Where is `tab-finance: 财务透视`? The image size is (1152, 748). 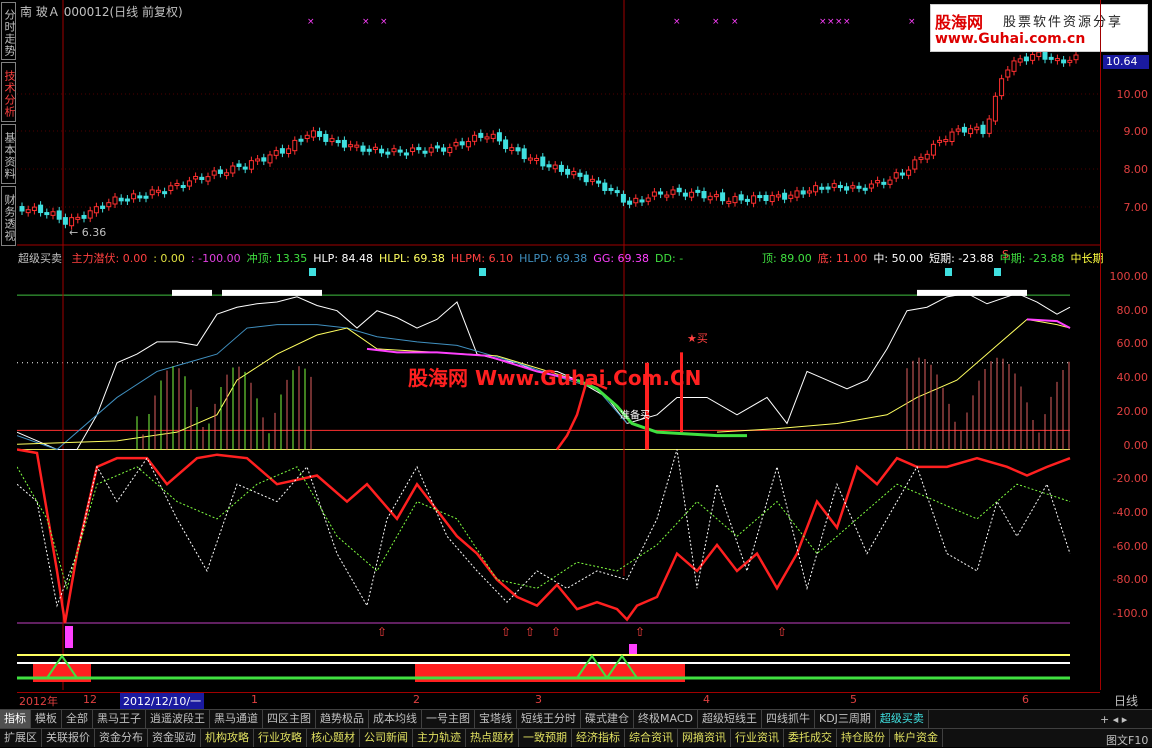 tab-finance: 财务透视 is located at coordinates (8, 216).